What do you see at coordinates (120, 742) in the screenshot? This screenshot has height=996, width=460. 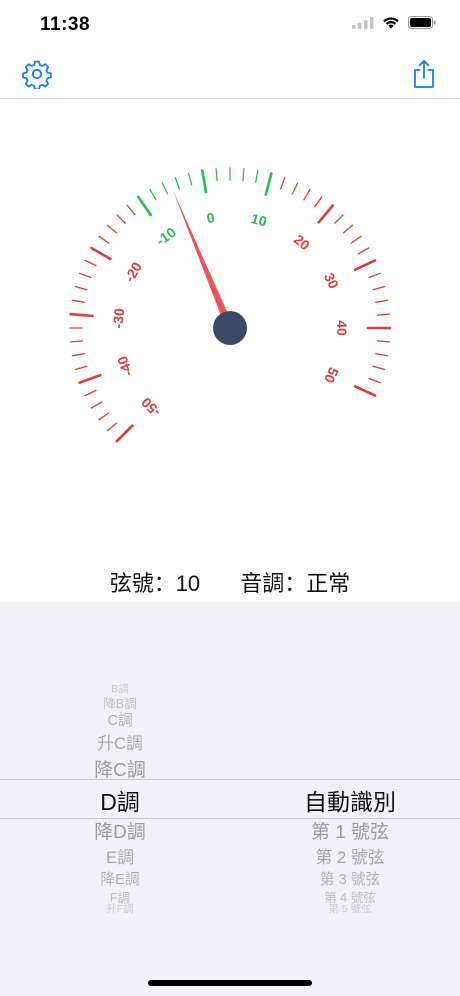 I see `picker-option: 升C調` at bounding box center [120, 742].